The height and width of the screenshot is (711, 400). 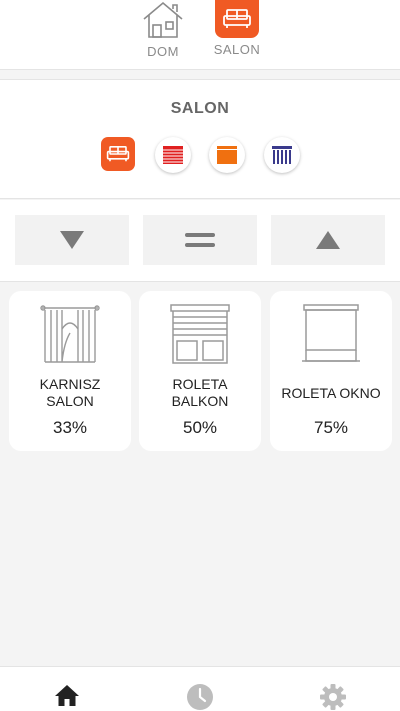 I want to click on gear-icon, so click(x=333, y=697).